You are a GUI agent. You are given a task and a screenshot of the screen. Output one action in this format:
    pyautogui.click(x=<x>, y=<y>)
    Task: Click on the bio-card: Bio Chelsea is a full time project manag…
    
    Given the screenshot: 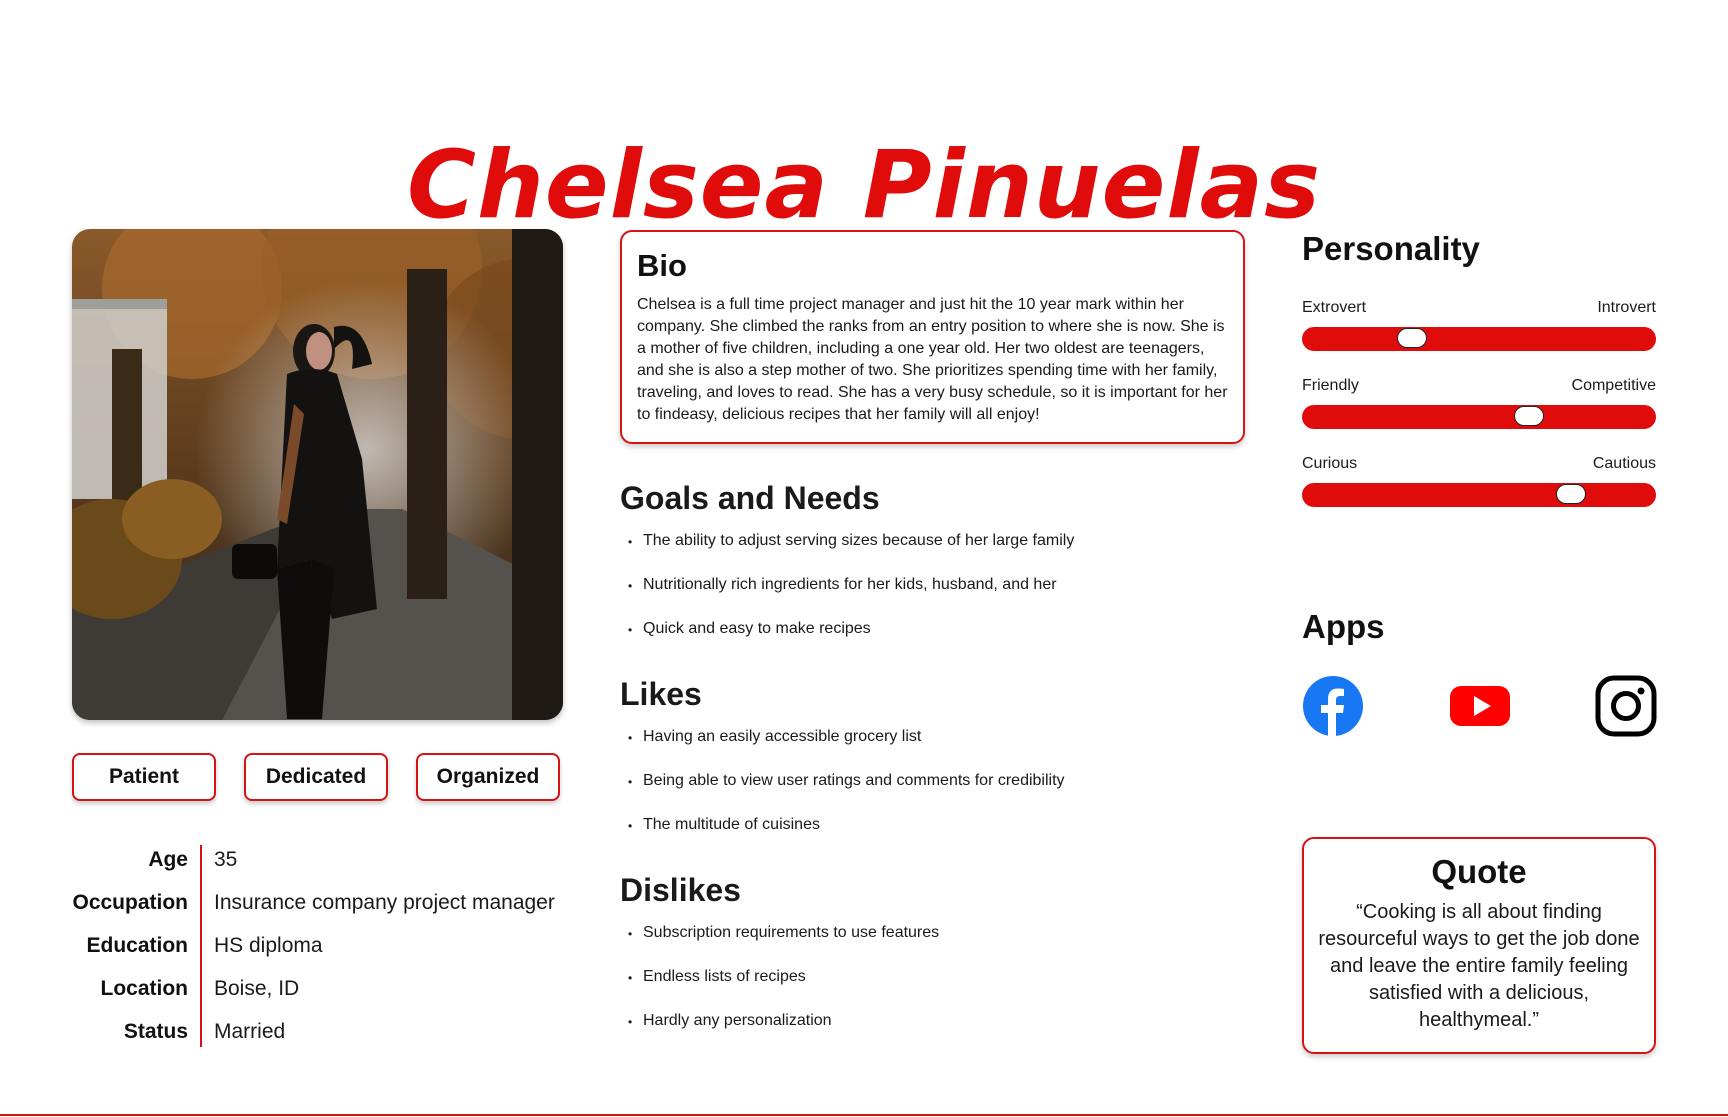 What is the action you would take?
    pyautogui.click(x=932, y=337)
    